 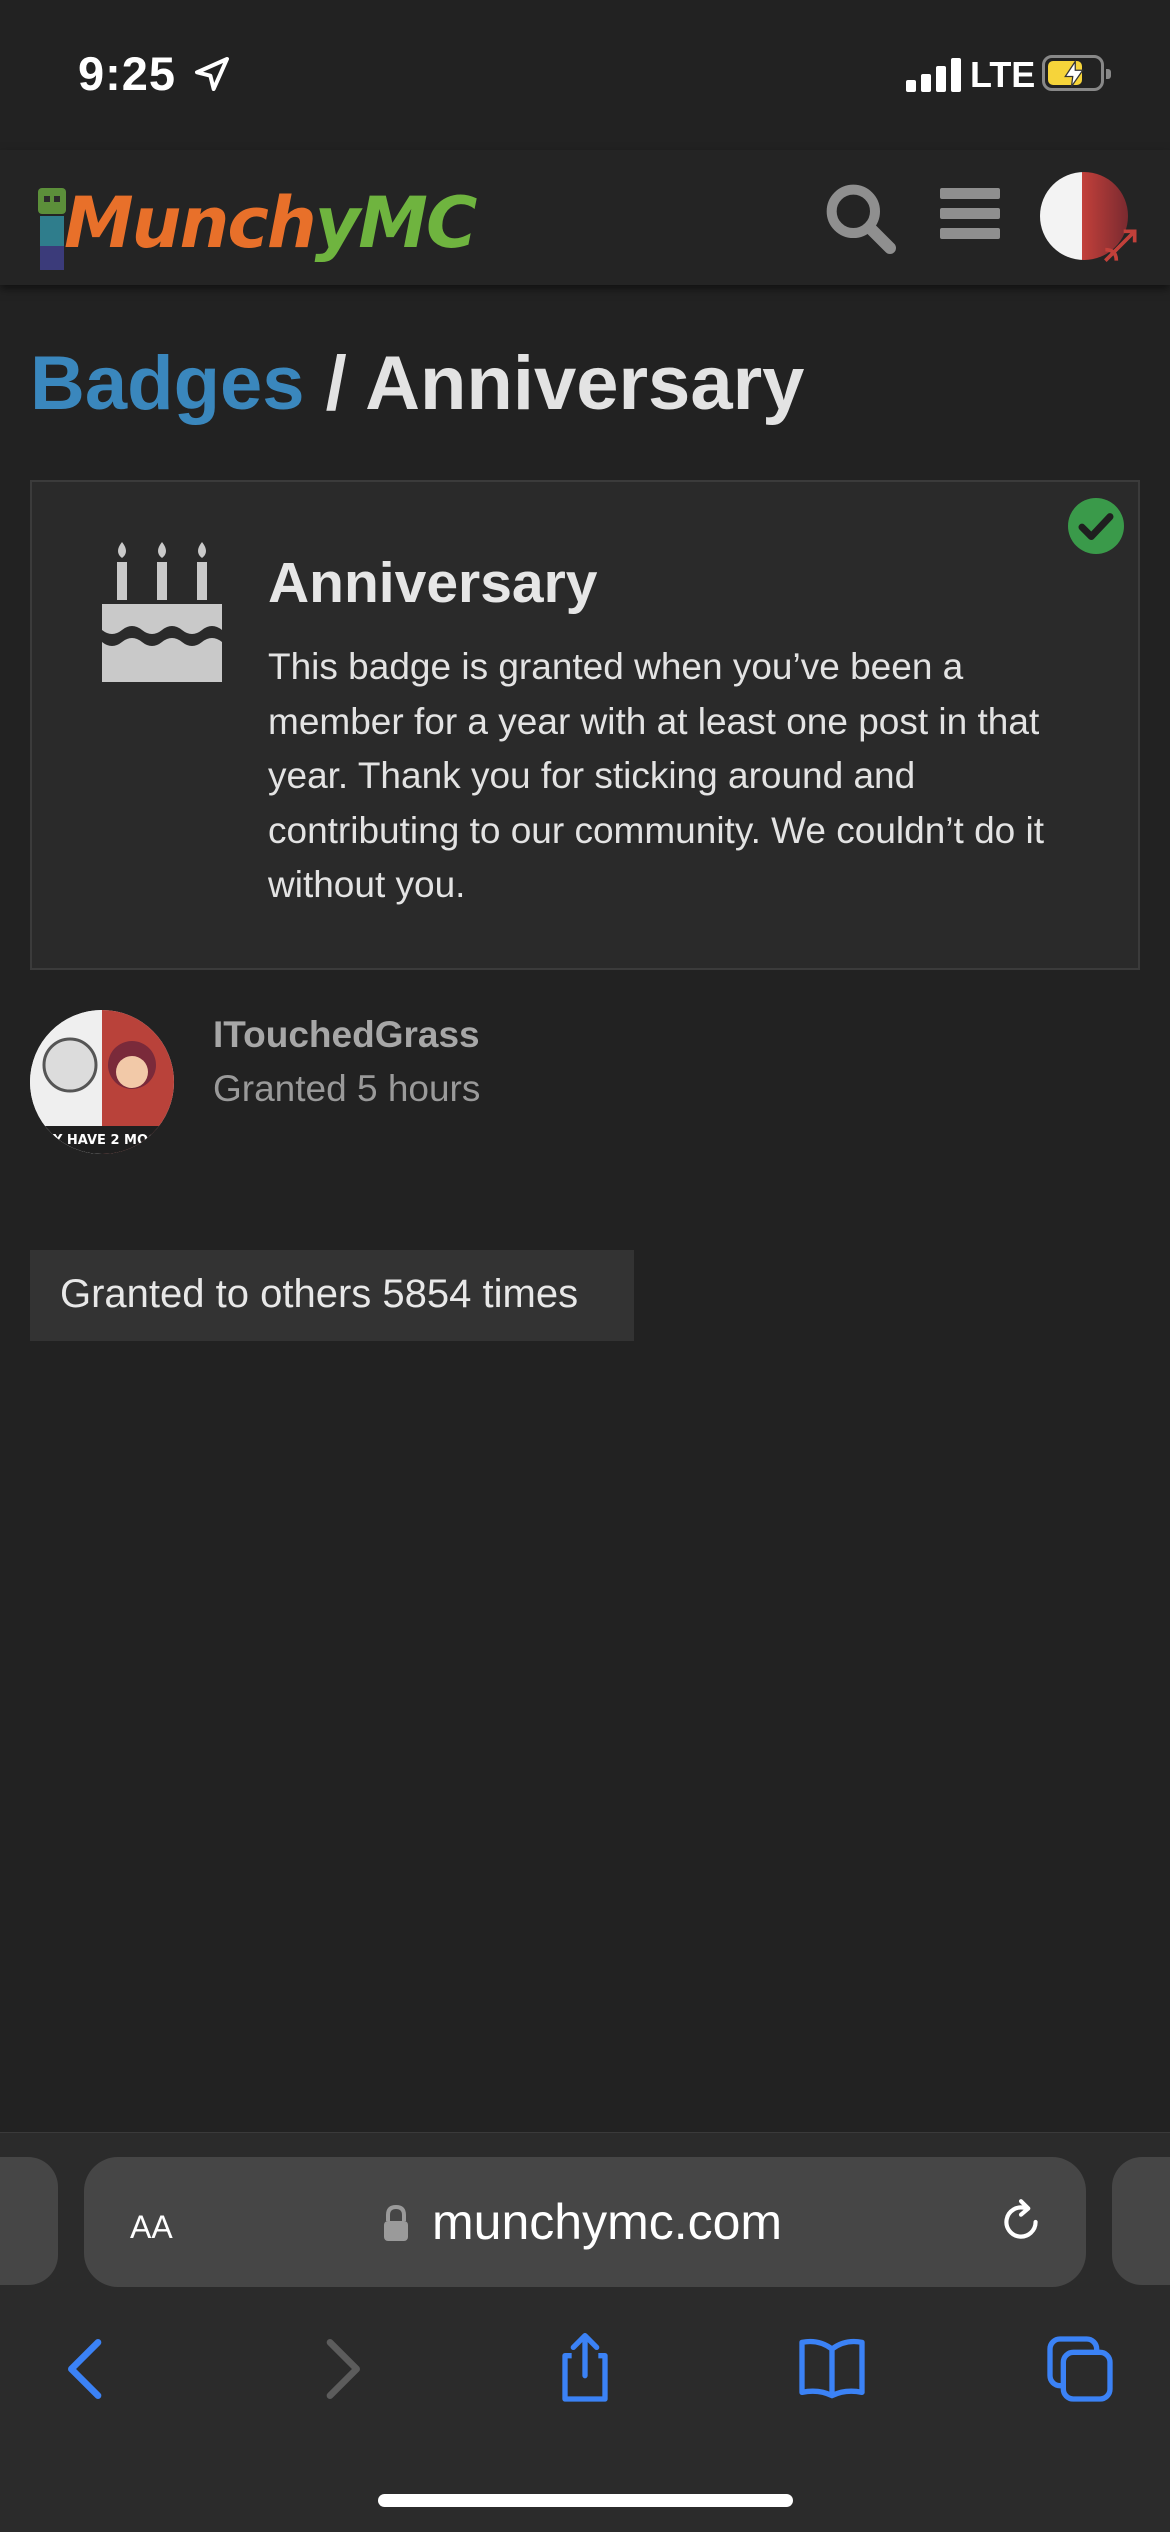 I want to click on bookmarks-icon, so click(x=832, y=2369).